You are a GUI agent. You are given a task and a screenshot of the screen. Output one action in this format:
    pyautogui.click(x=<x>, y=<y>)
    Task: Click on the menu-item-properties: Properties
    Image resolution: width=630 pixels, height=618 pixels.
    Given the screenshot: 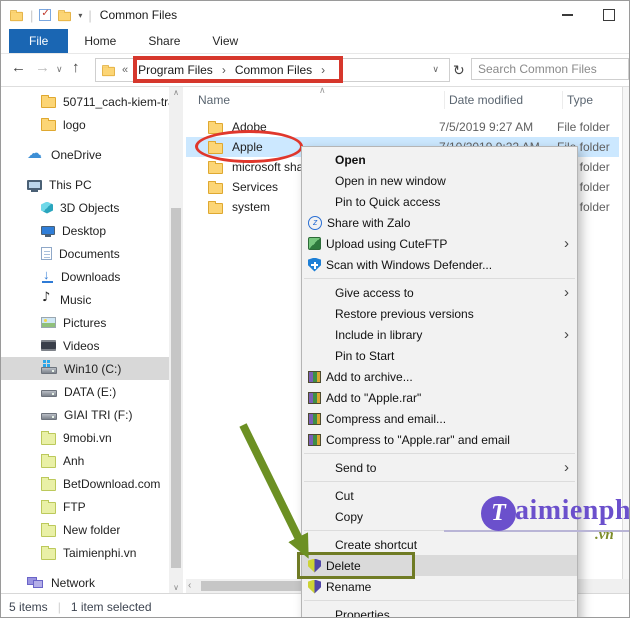 What is the action you would take?
    pyautogui.click(x=439, y=611)
    